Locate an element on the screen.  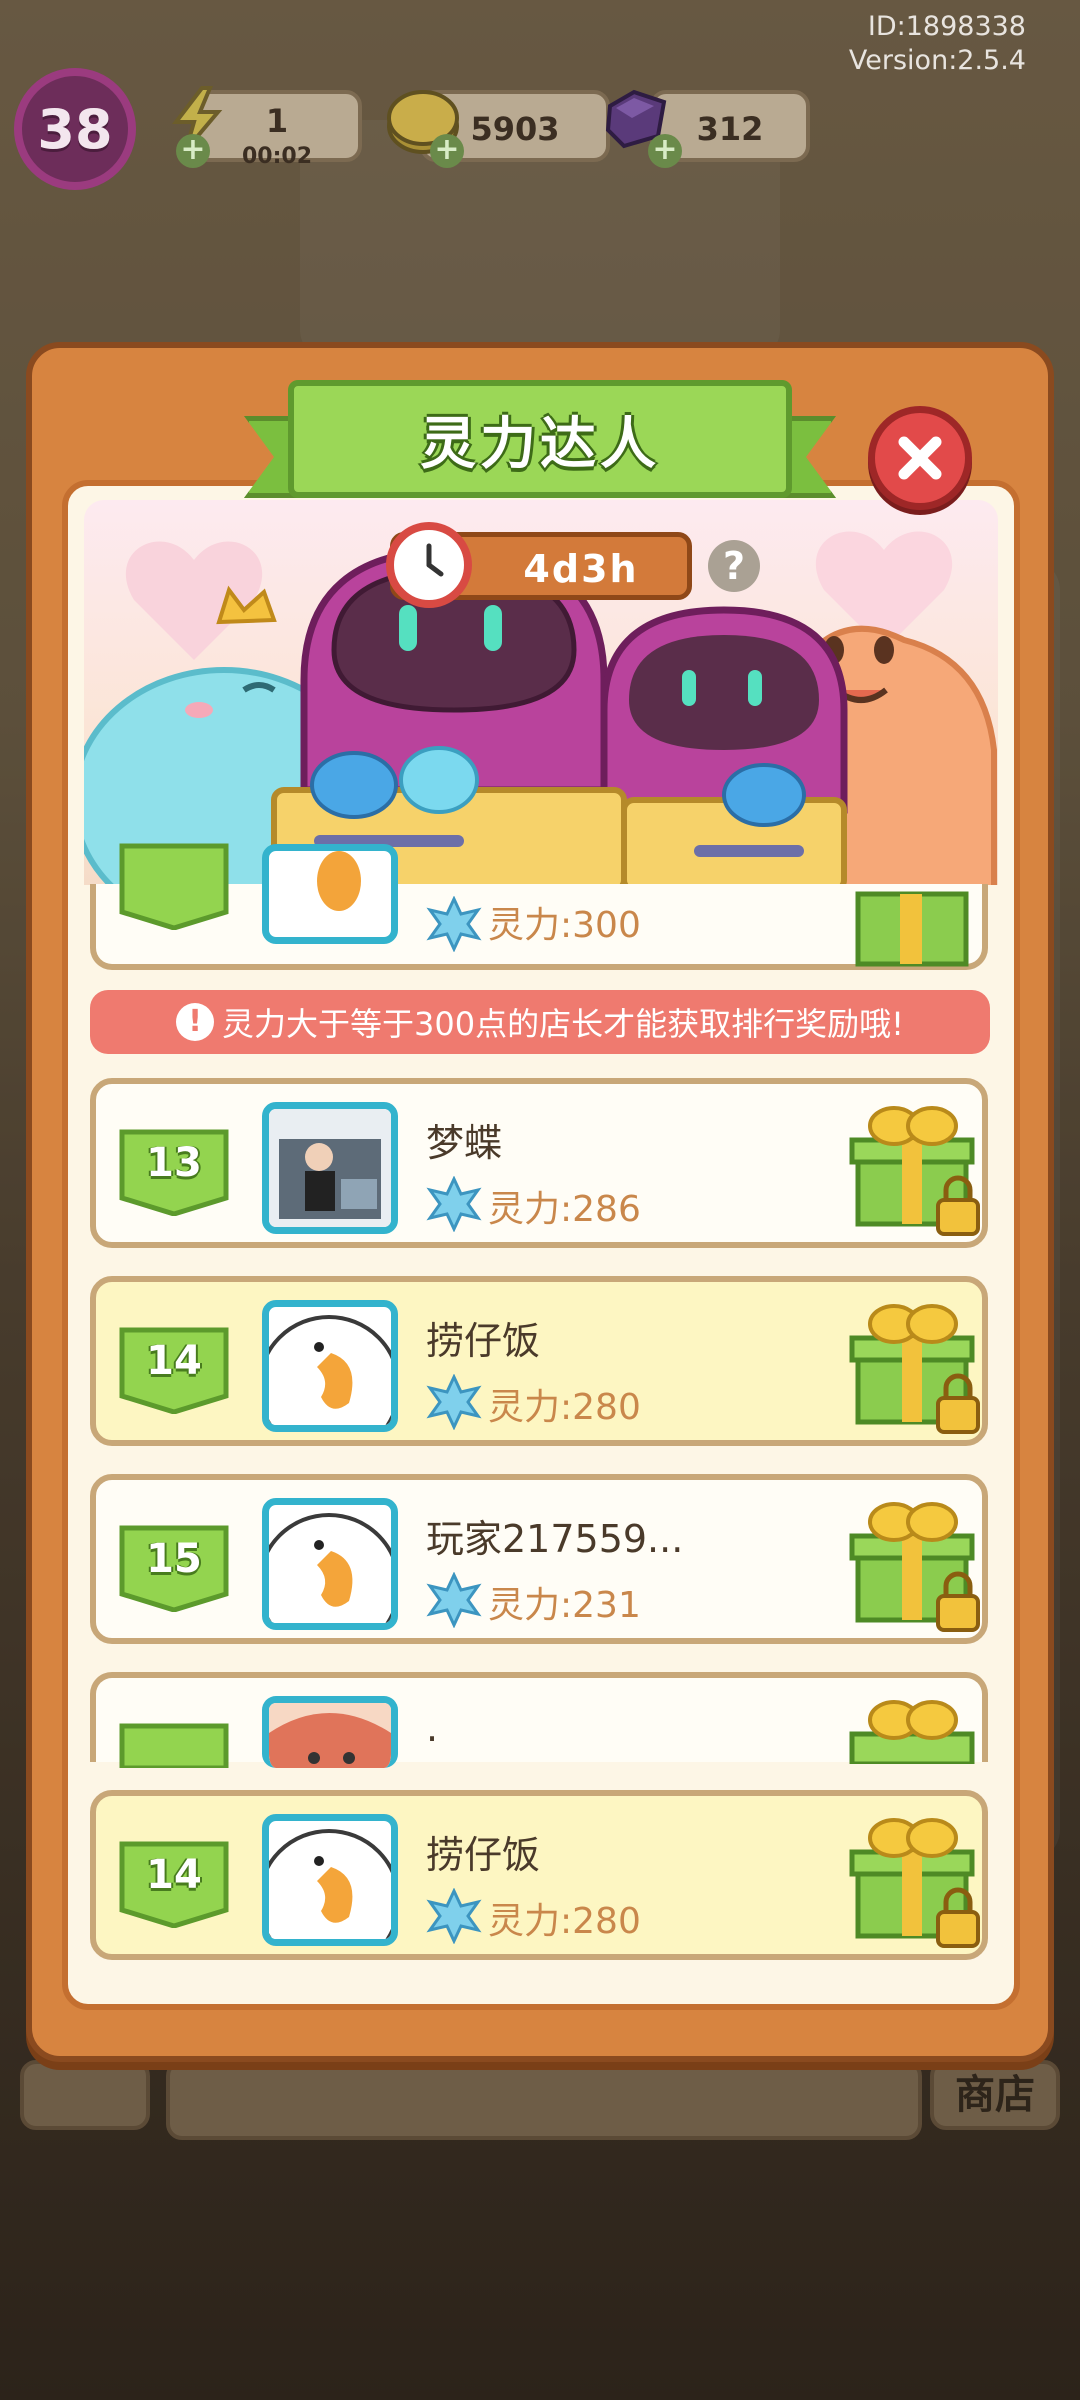
photo-avatar-icon is located at coordinates (330, 1168).